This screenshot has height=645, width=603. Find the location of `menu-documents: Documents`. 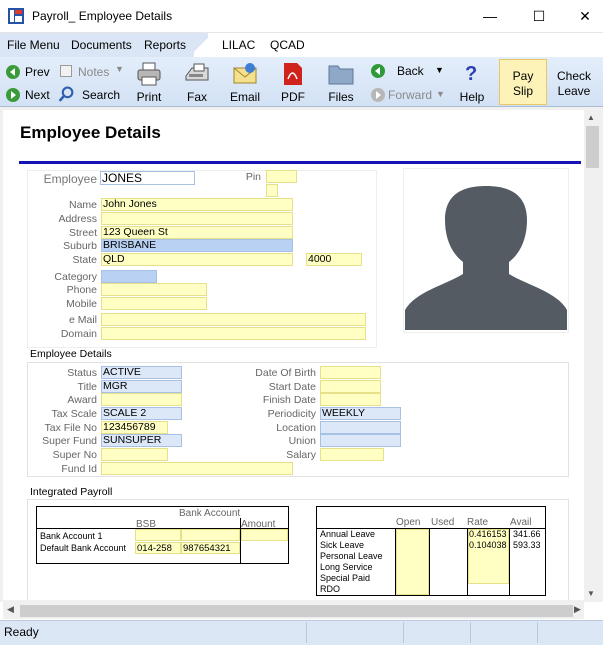

menu-documents: Documents is located at coordinates (101, 45).